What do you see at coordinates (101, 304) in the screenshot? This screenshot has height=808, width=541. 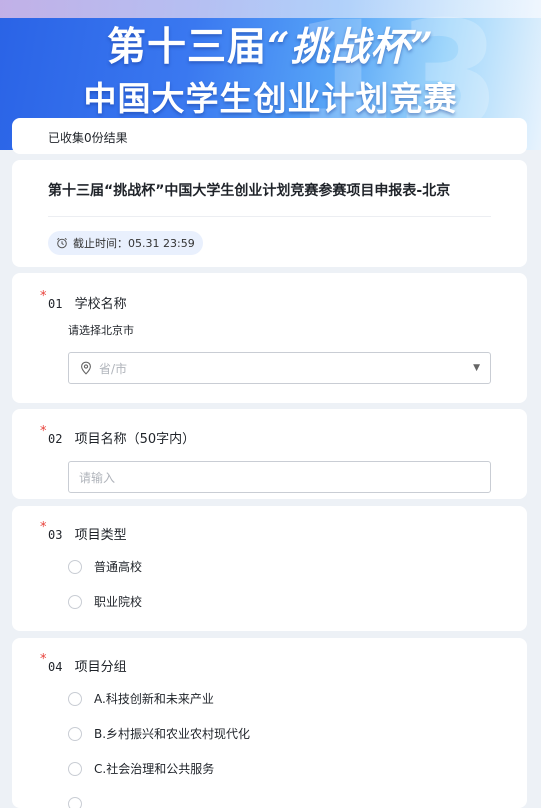 I see `question-label: 学校名称` at bounding box center [101, 304].